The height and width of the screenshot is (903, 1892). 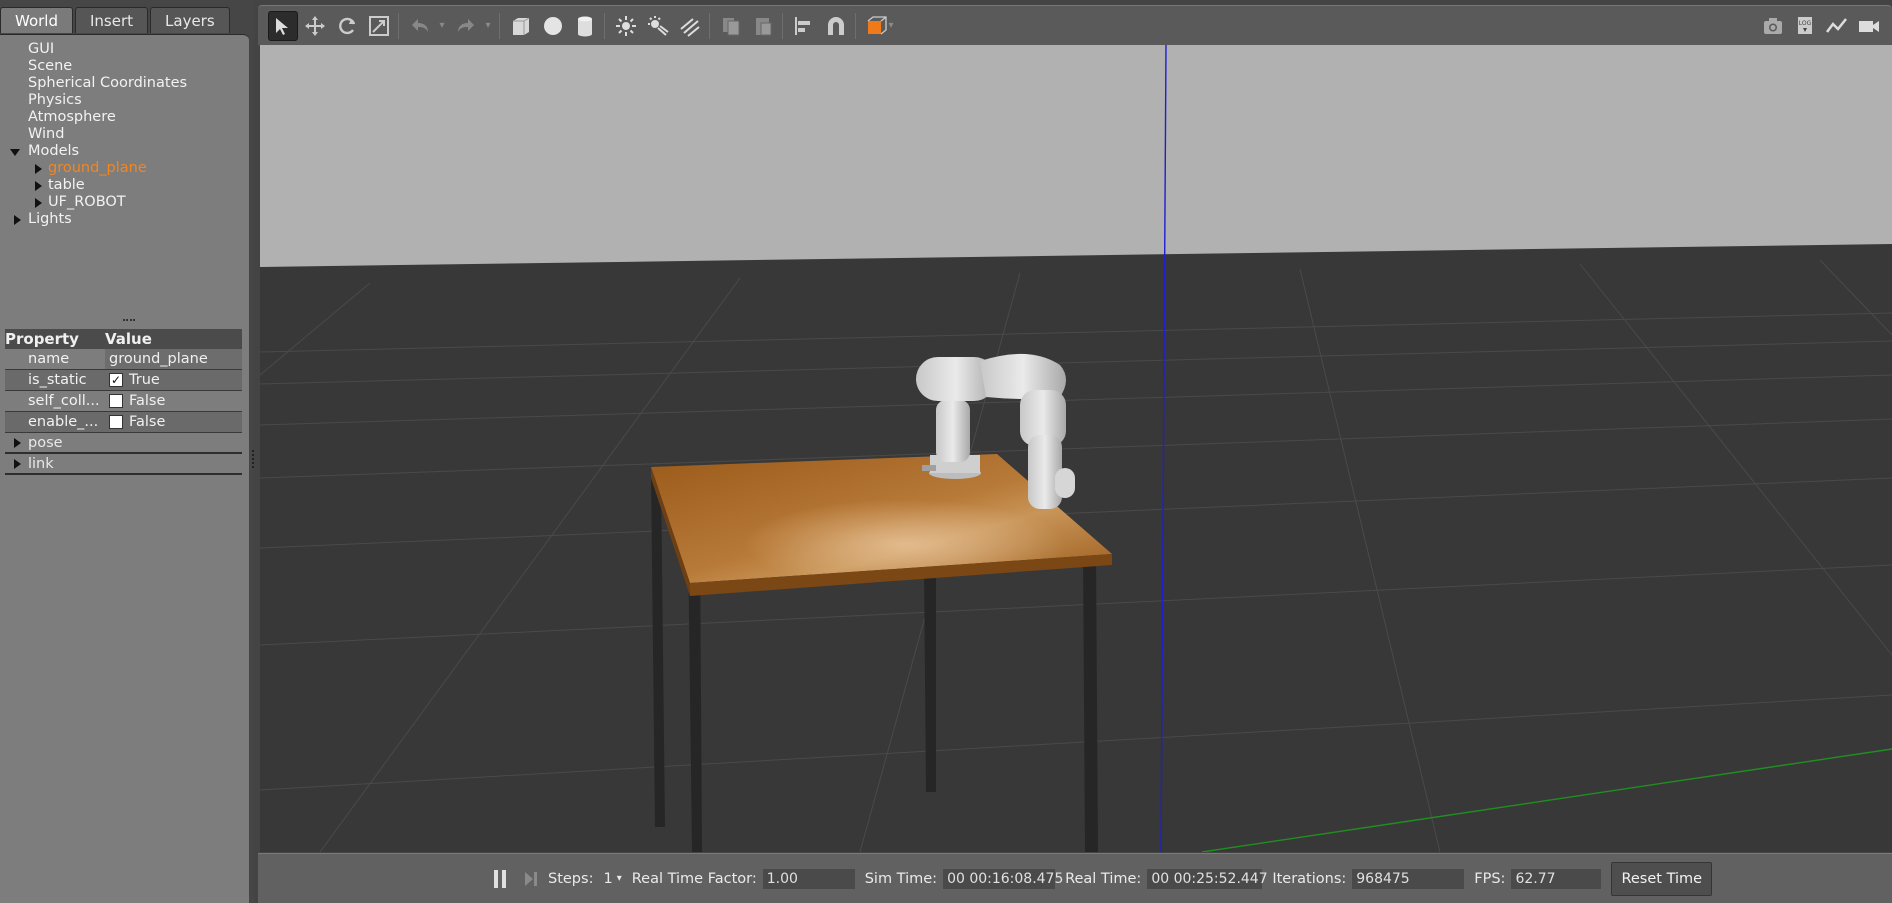 What do you see at coordinates (501, 878) in the screenshot?
I see `pause-icon` at bounding box center [501, 878].